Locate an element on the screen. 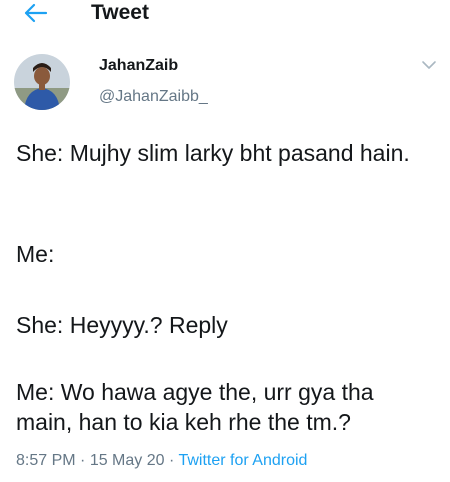  chevron-down-icon is located at coordinates (429, 65).